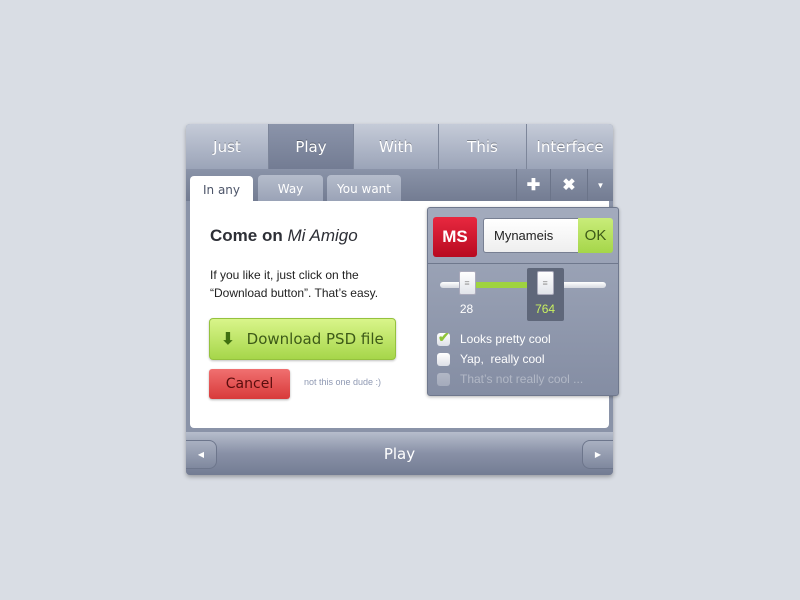  What do you see at coordinates (249, 384) in the screenshot?
I see `cancel-button: Cancel` at bounding box center [249, 384].